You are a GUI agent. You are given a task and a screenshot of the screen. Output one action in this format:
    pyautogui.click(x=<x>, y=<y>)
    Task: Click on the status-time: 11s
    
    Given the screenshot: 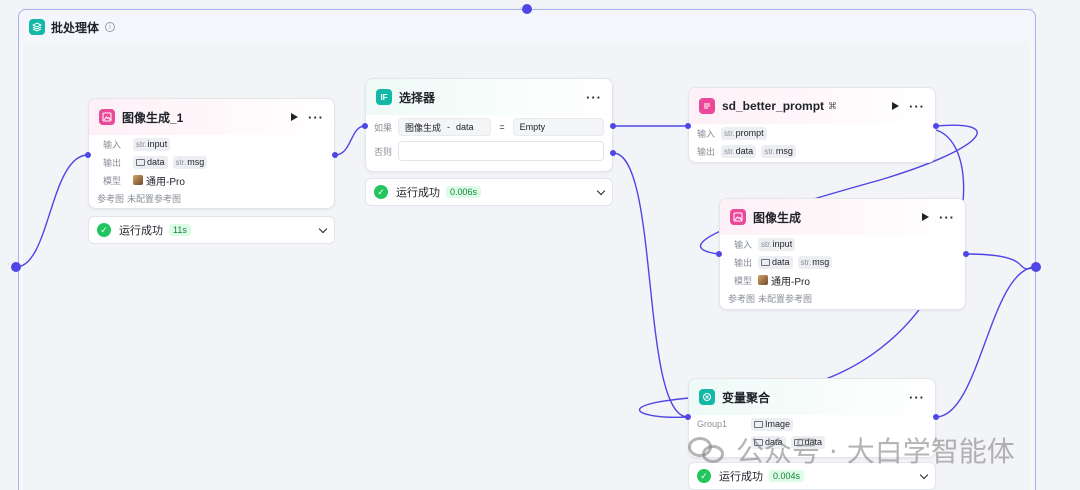 What is the action you would take?
    pyautogui.click(x=180, y=230)
    